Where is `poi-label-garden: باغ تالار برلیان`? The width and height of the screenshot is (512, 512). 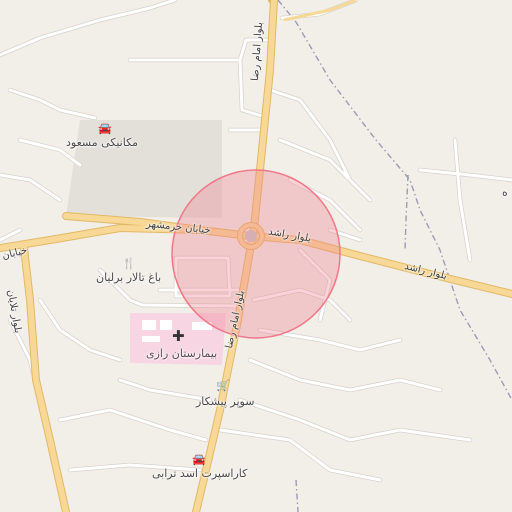 poi-label-garden: باغ تالار برلیان is located at coordinates (128, 277).